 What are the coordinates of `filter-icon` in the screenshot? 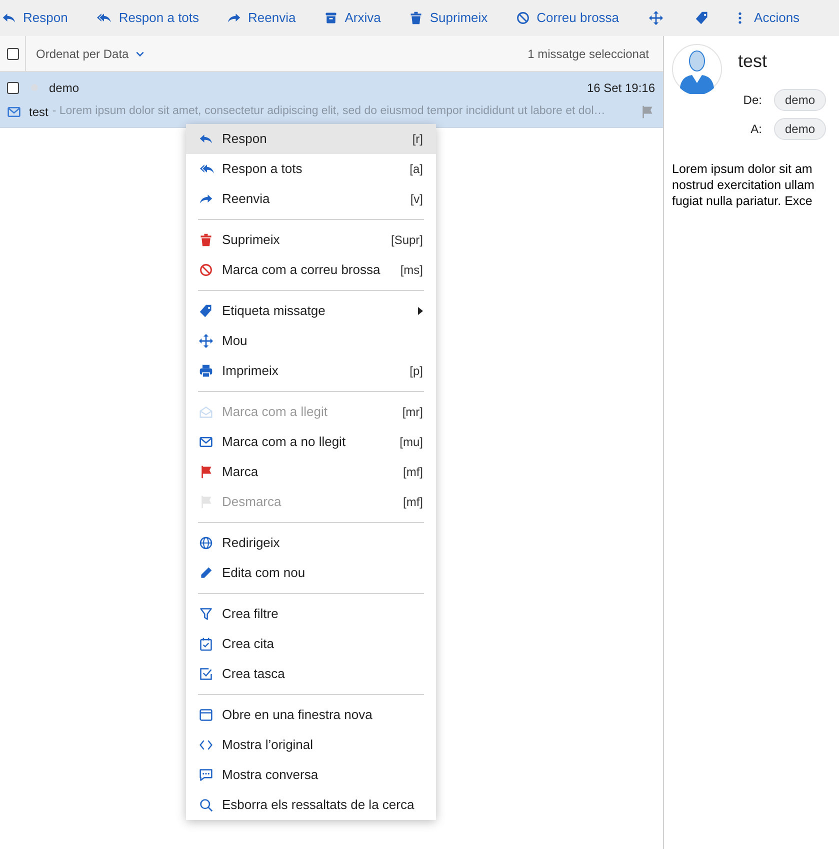 It's located at (206, 614).